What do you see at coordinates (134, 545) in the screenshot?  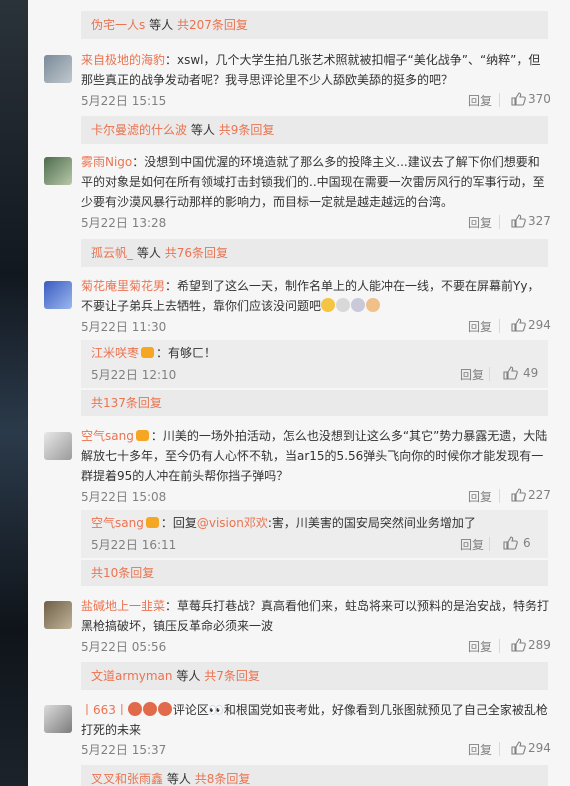 I see `nested-reply-date: 5月22日 16:11` at bounding box center [134, 545].